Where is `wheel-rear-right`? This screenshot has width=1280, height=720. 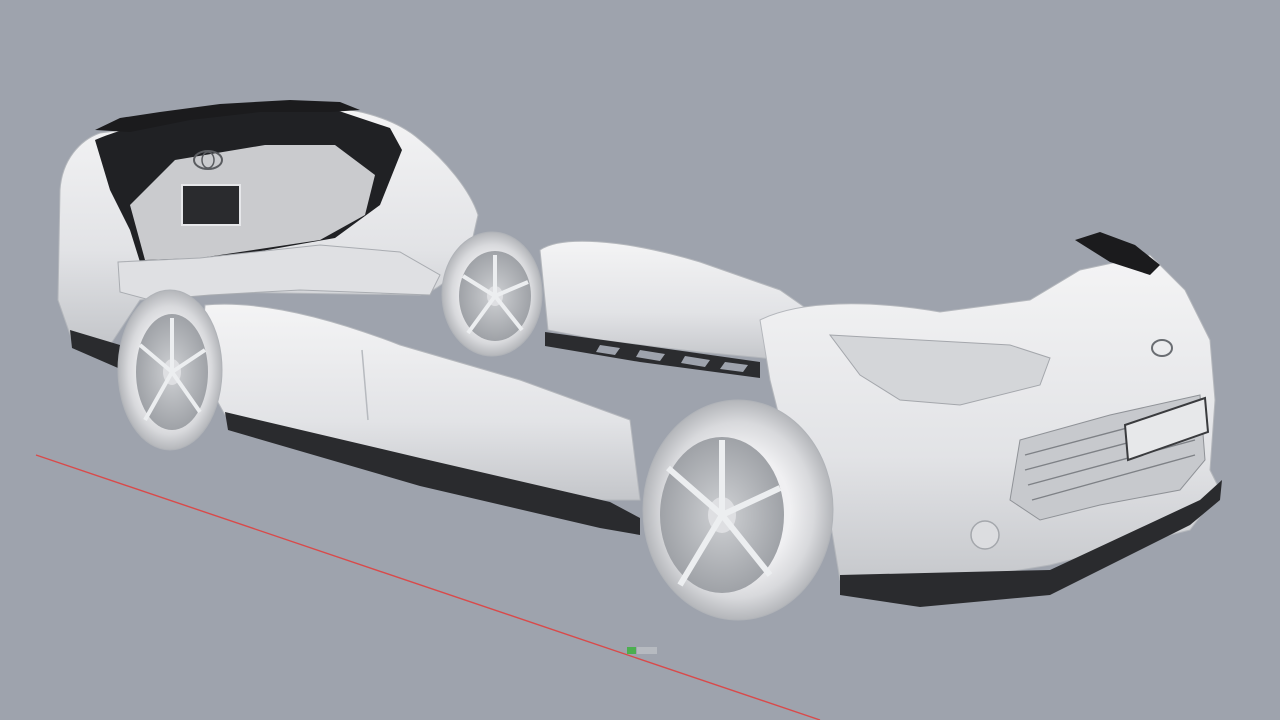 wheel-rear-right is located at coordinates (492, 294).